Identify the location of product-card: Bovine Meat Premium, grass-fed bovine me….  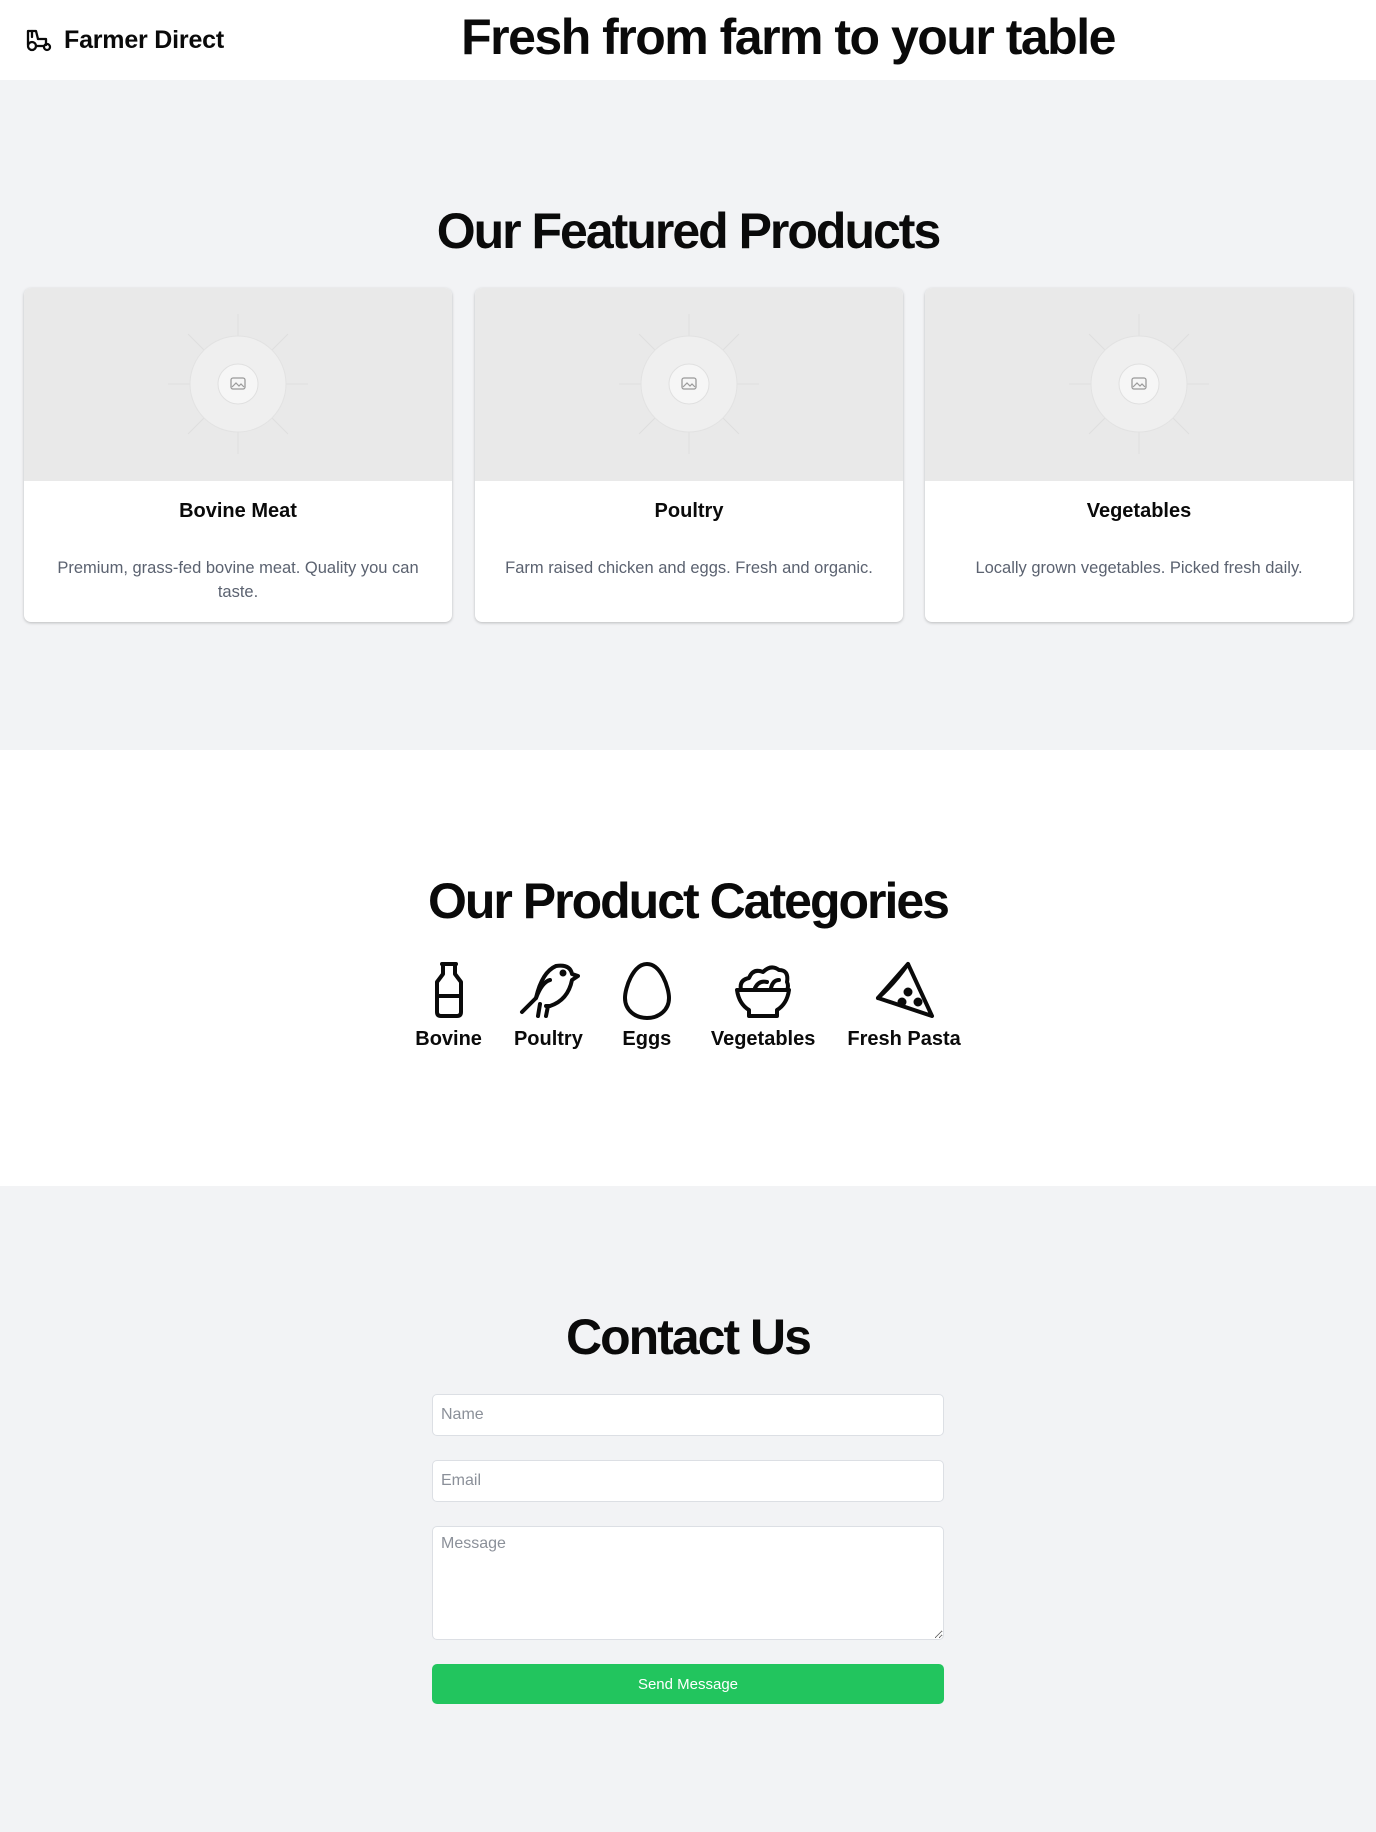
(238, 455).